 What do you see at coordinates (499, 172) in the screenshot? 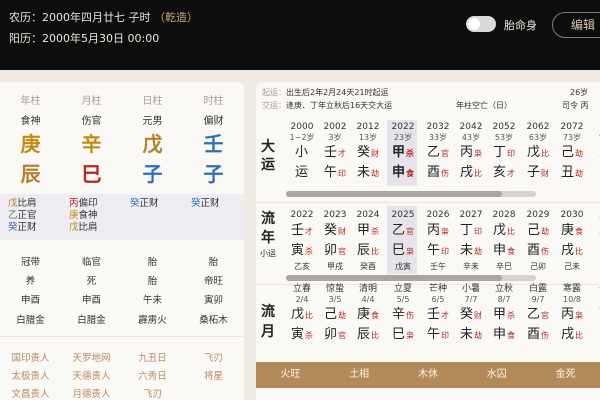
I see `zhi-char: 亥` at bounding box center [499, 172].